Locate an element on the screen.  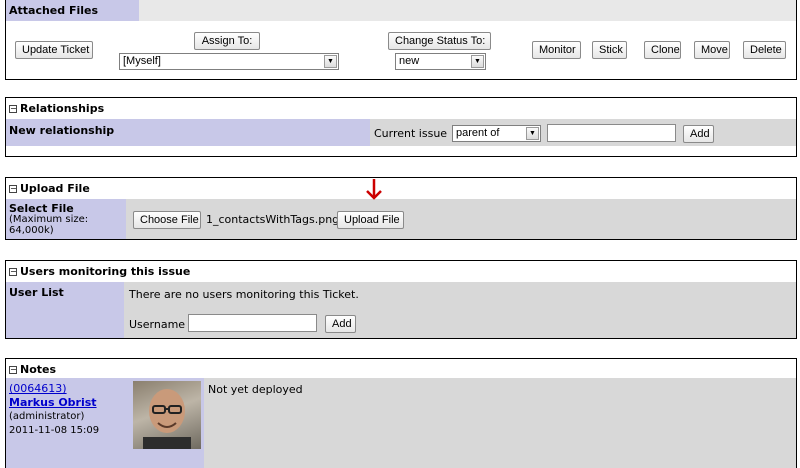
username-input is located at coordinates (252, 323).